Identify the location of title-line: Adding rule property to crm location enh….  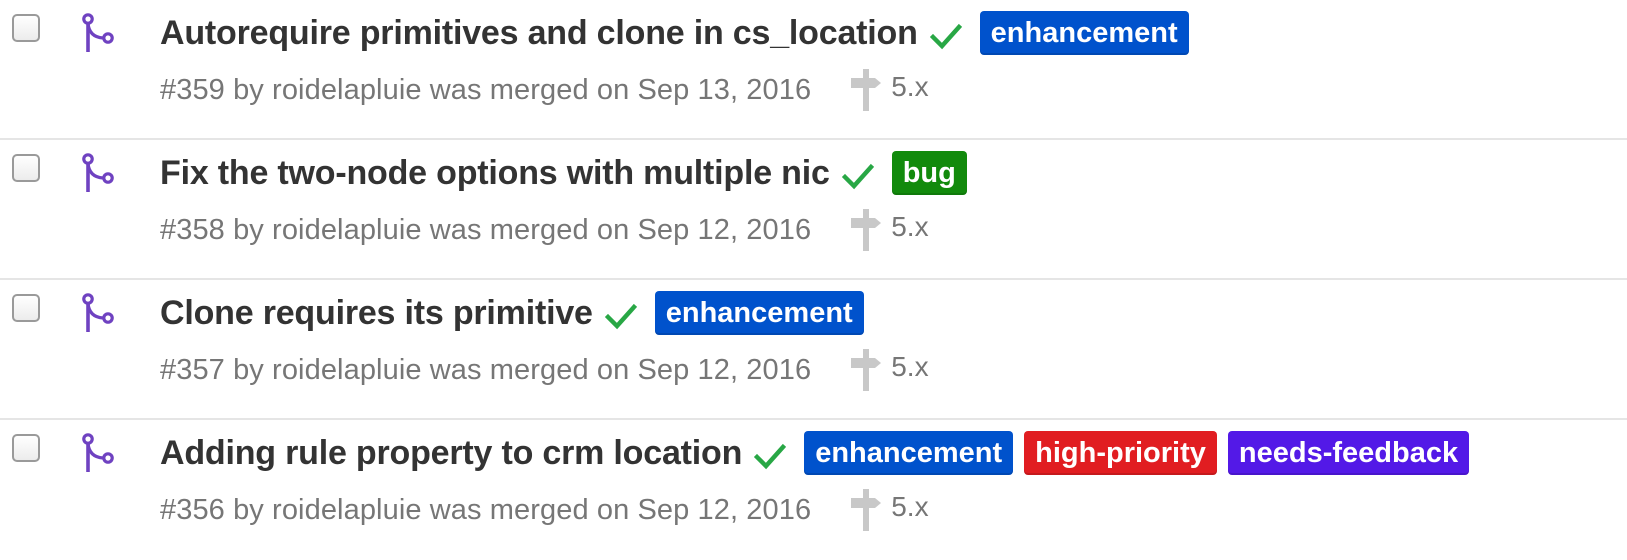
(815, 453).